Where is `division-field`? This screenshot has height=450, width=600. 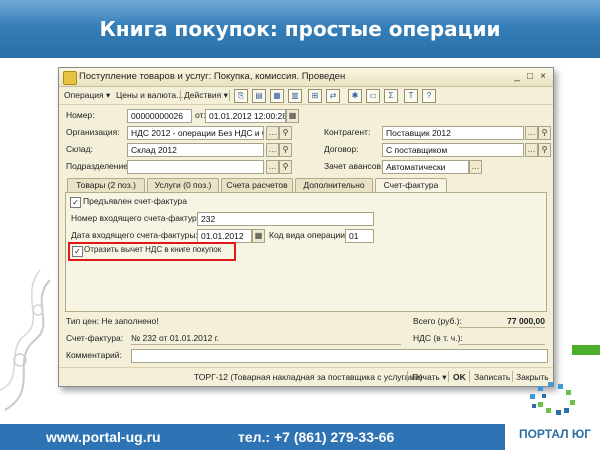
division-field is located at coordinates (195, 167).